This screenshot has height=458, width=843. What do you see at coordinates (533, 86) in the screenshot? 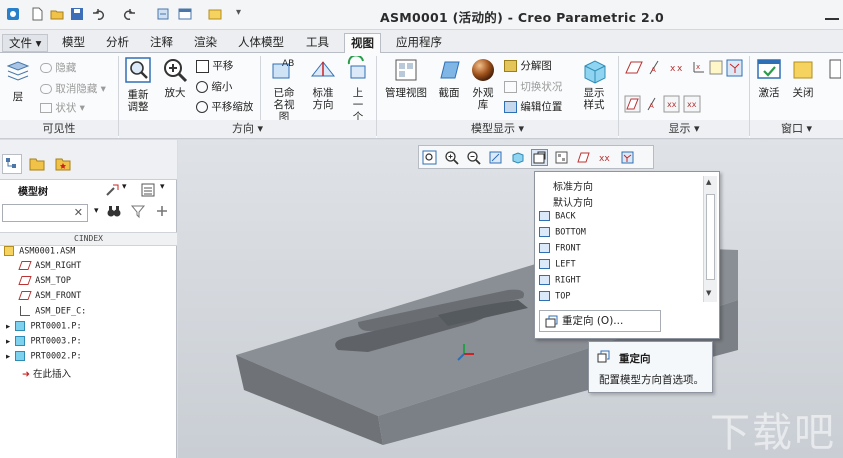
I see `toggle-status-button: 切换状况` at bounding box center [533, 86].